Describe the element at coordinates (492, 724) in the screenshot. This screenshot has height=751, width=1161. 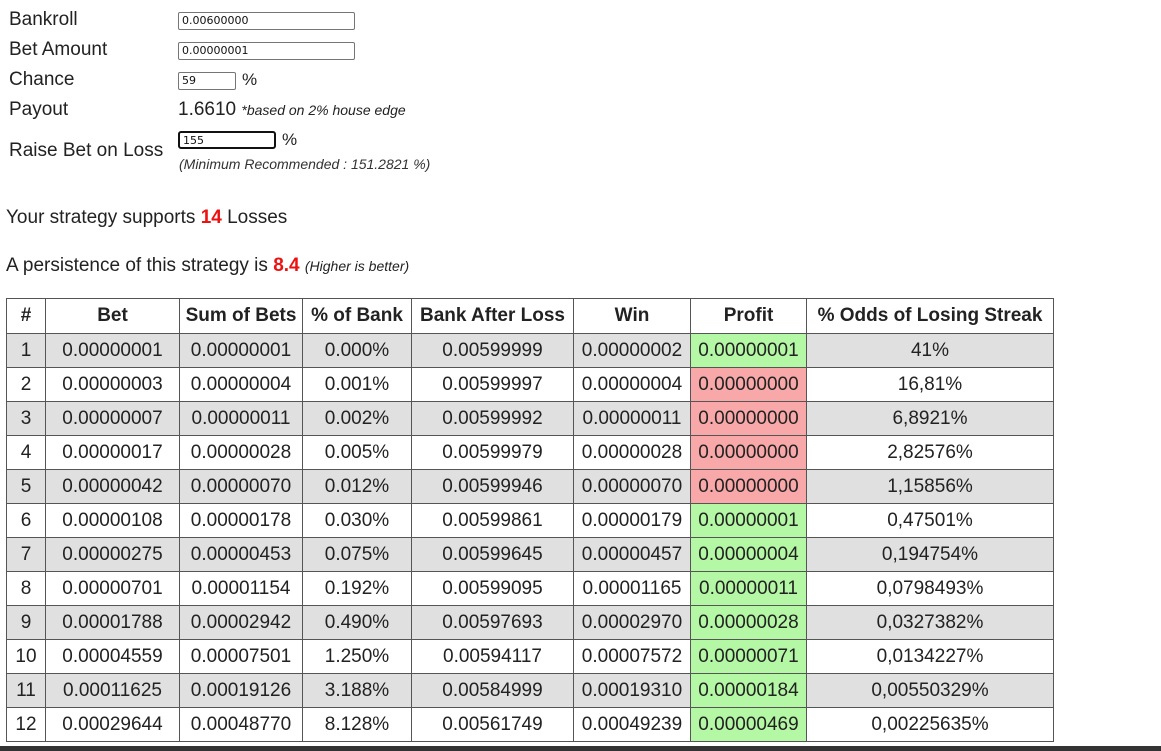
I see `bank-after-loss-cell: 0.00561749` at that location.